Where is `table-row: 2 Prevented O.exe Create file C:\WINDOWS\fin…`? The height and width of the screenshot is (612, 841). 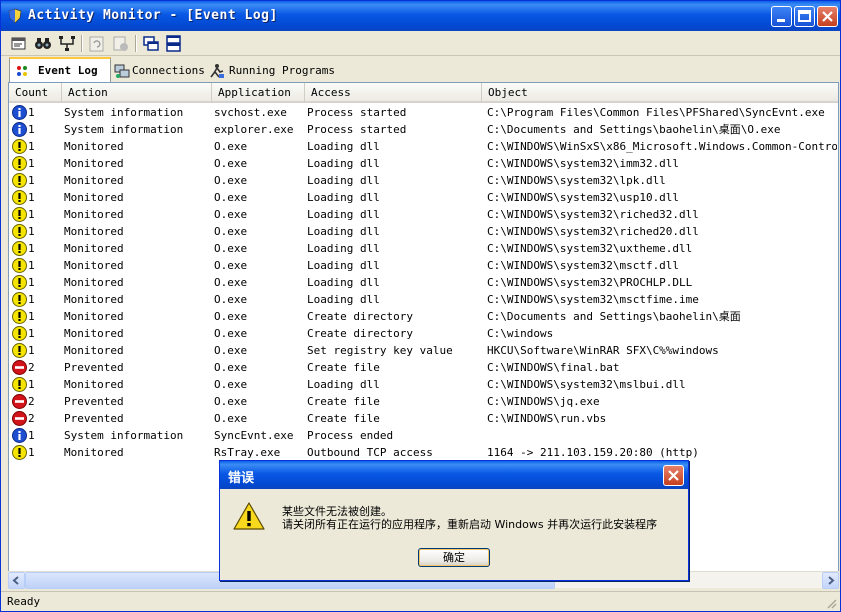 table-row: 2 Prevented O.exe Create file C:\WINDOWS\fin… is located at coordinates (423, 367).